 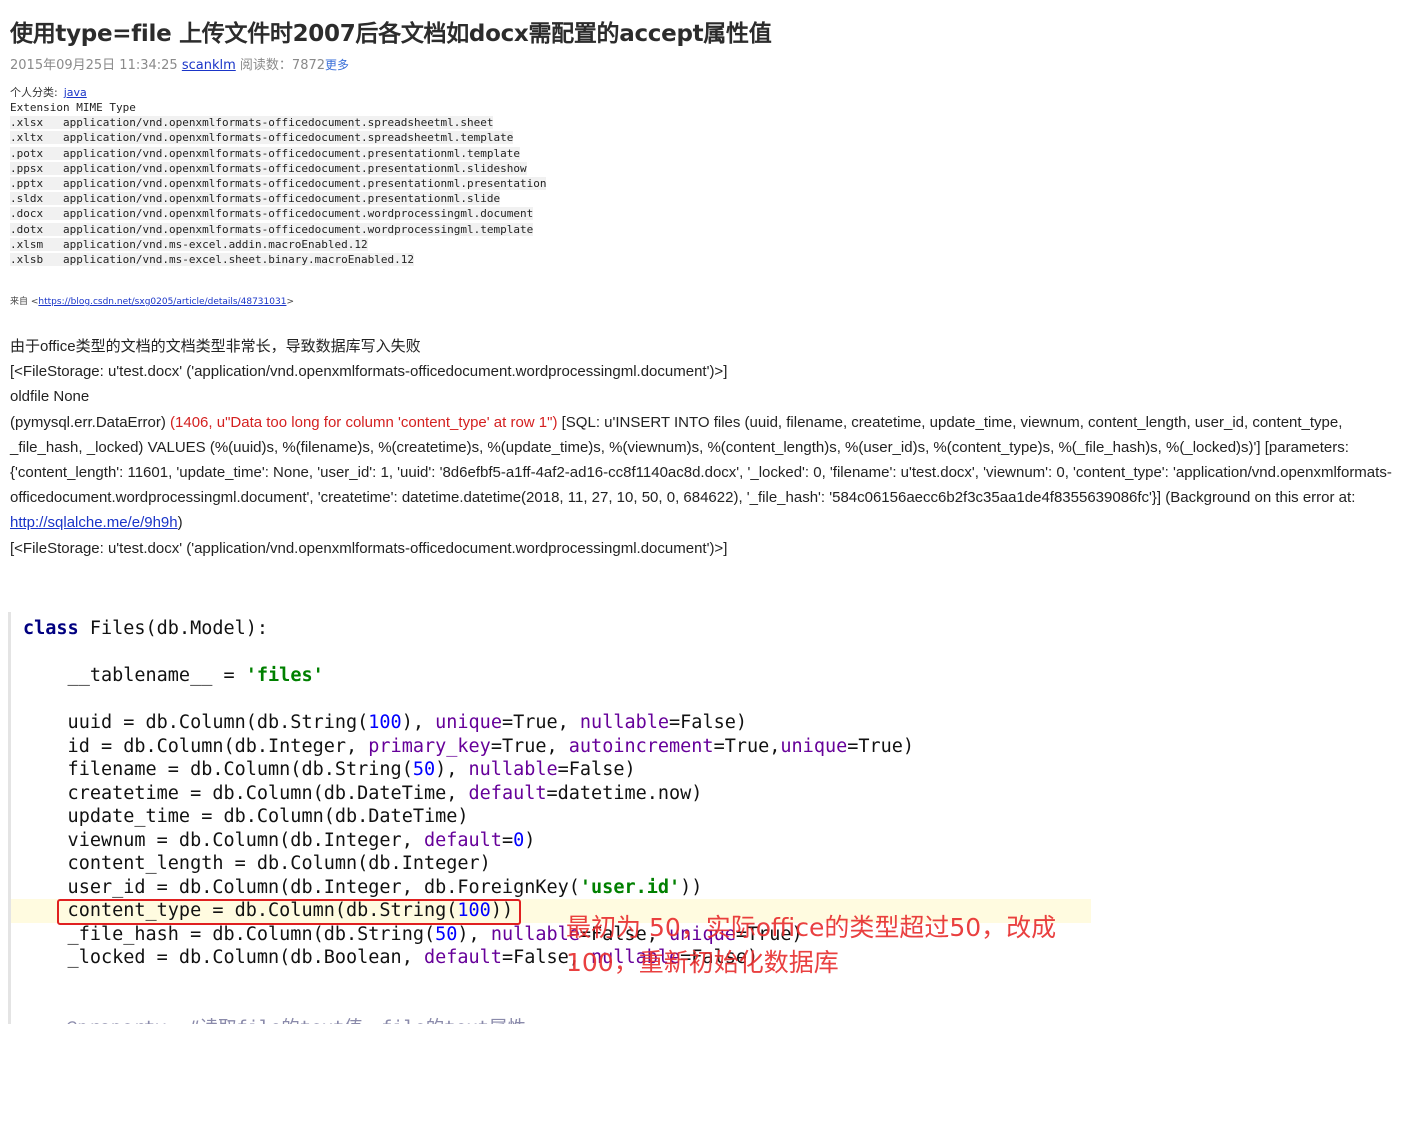 I want to click on mime-extension: .dotx, so click(x=27, y=229).